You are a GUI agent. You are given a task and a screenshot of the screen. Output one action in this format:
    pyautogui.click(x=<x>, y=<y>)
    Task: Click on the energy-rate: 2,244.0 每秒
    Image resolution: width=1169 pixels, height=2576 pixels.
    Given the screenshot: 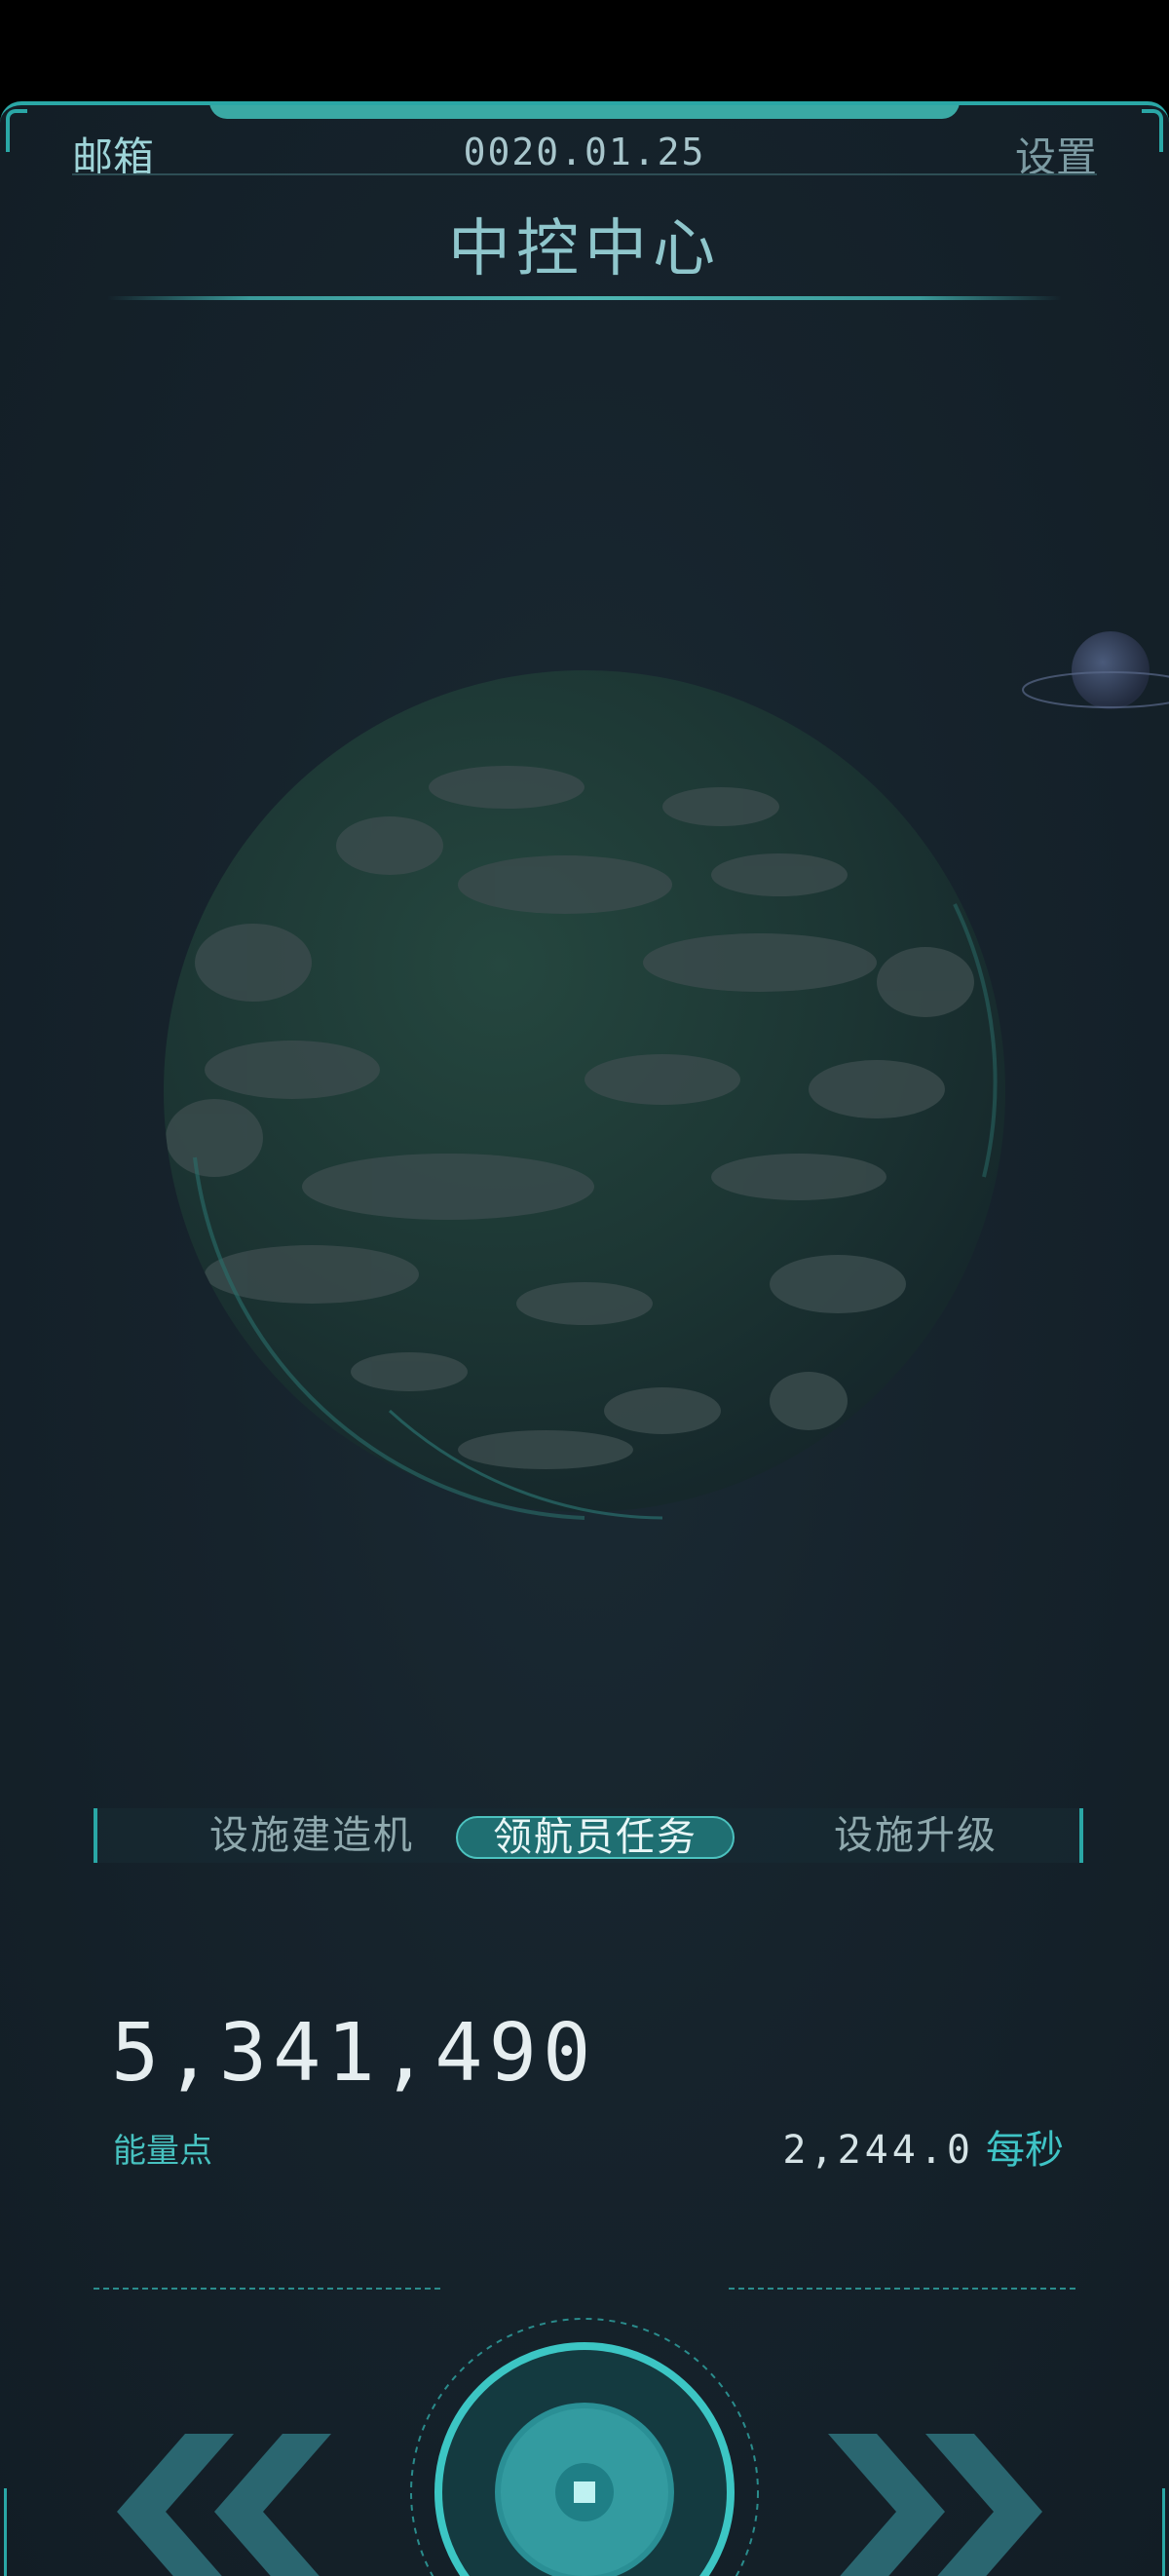 What is the action you would take?
    pyautogui.click(x=923, y=2146)
    